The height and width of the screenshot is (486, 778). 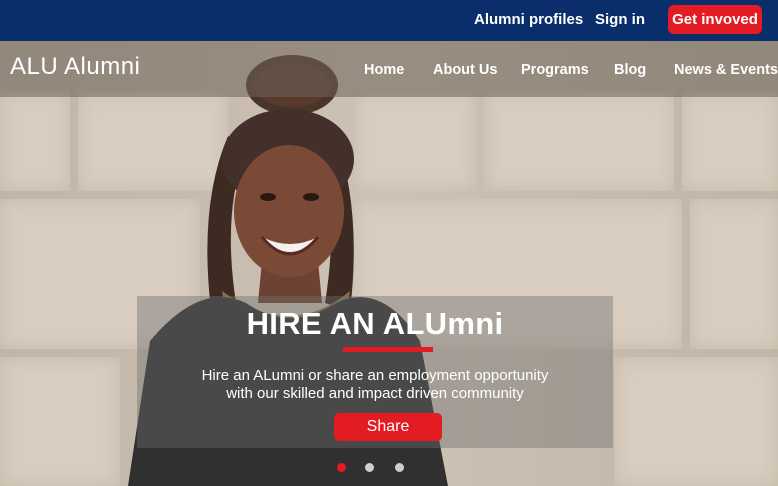 I want to click on get-involved-button: Get invoved, so click(x=715, y=19).